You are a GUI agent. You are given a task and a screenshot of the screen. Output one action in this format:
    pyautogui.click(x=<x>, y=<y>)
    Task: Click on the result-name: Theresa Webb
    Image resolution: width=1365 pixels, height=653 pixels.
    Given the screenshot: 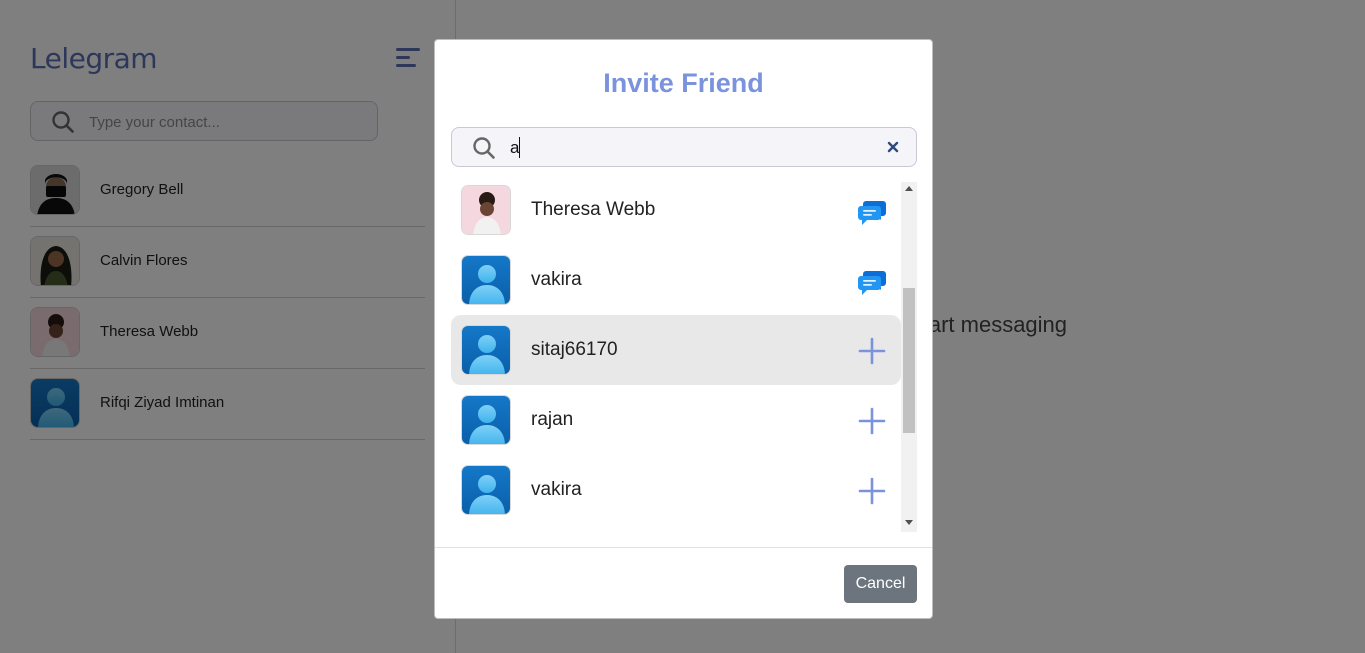 What is the action you would take?
    pyautogui.click(x=593, y=209)
    